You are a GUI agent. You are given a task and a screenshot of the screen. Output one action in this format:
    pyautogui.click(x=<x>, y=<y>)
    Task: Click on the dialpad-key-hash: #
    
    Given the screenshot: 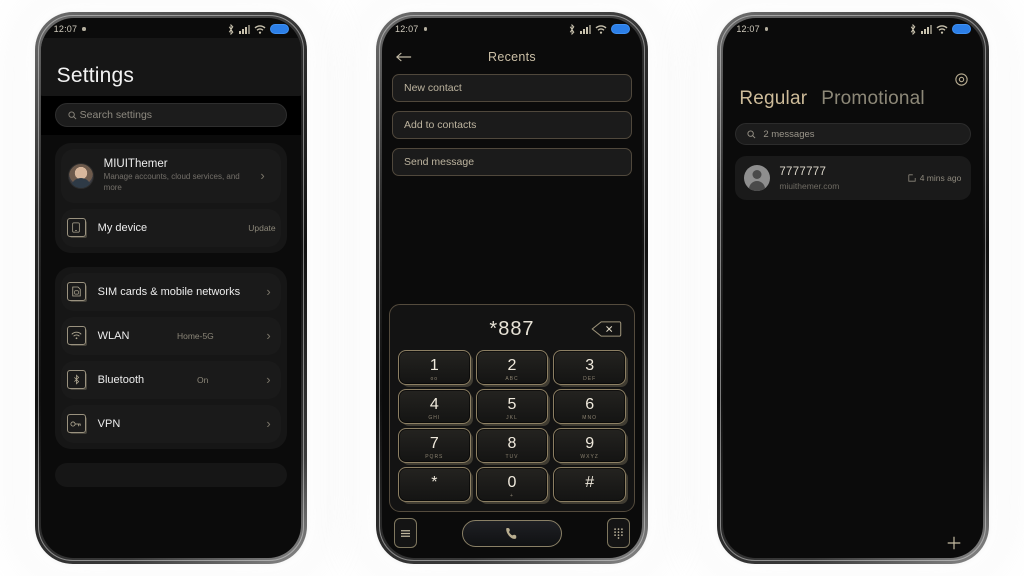 What is the action you would take?
    pyautogui.click(x=589, y=484)
    